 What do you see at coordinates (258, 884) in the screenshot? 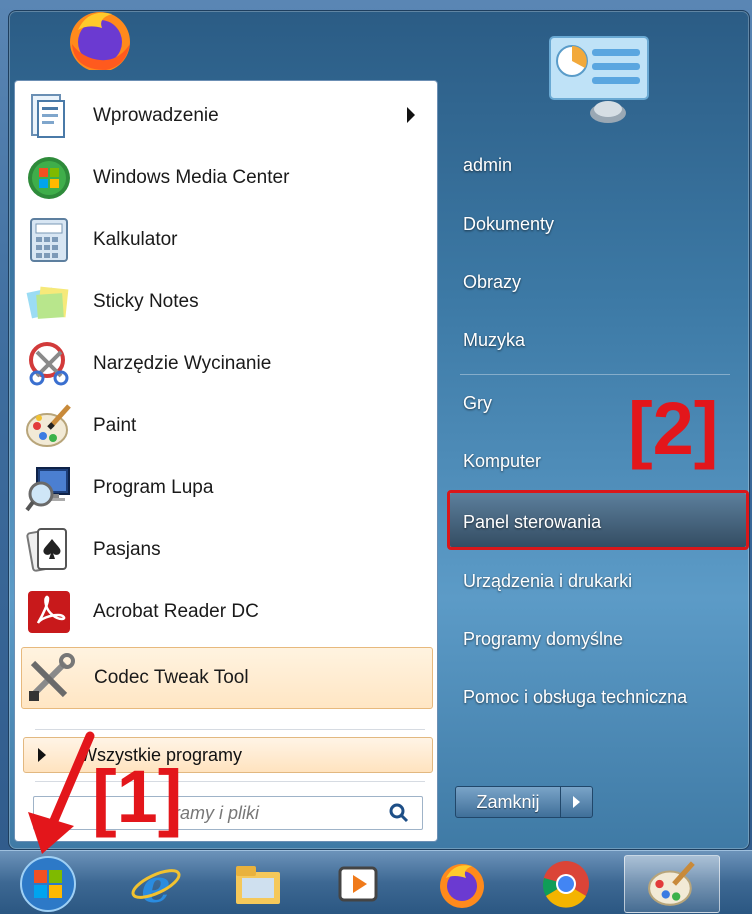
I see `file-explorer-icon` at bounding box center [258, 884].